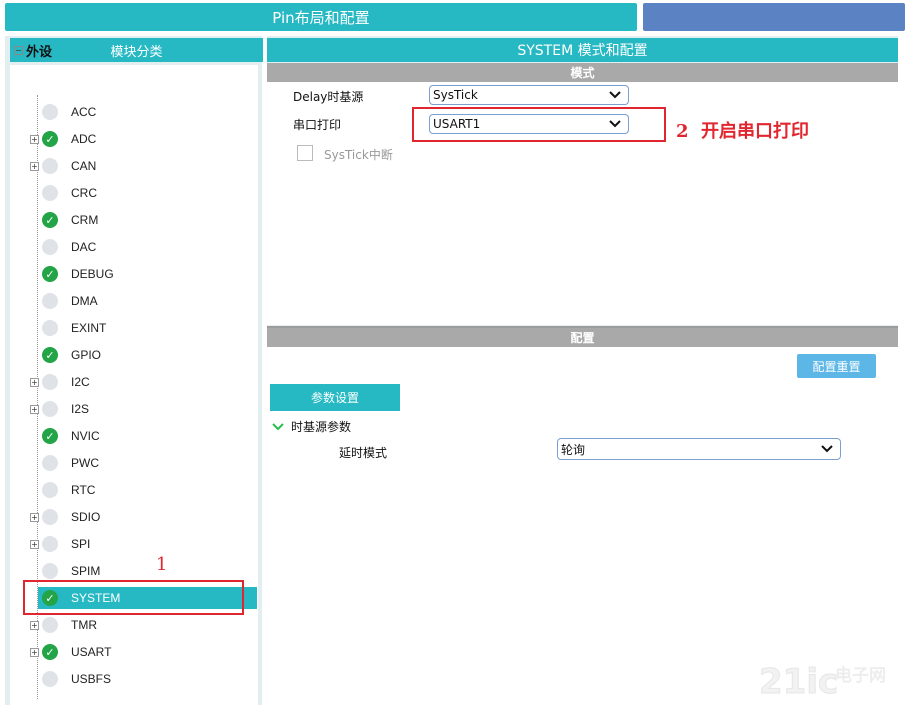 This screenshot has width=913, height=705. Describe the element at coordinates (529, 95) in the screenshot. I see `delay-source-select: SysTick` at that location.